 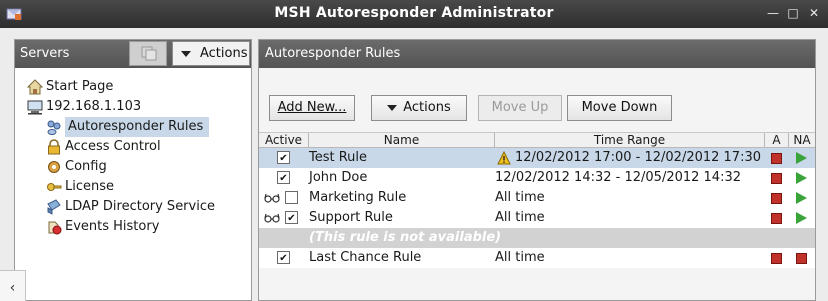 I want to click on column-header-time-range: Time Range, so click(x=630, y=140).